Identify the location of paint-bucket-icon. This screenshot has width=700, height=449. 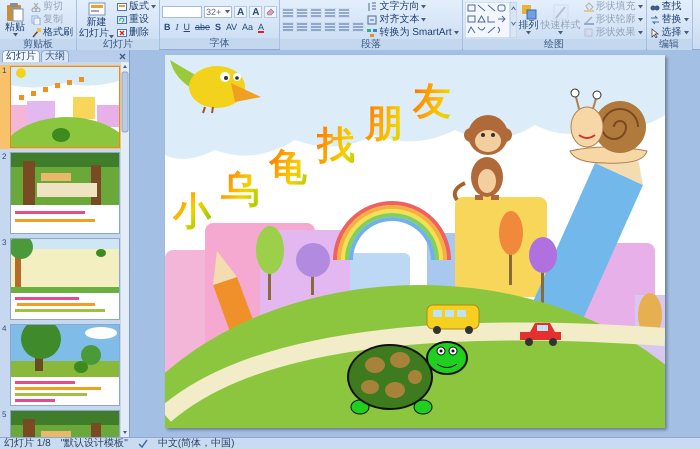
(589, 7).